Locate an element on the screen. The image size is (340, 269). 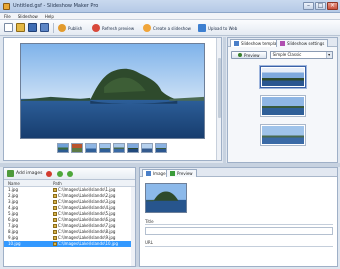
save-as-icon is located at coordinates (44, 27).